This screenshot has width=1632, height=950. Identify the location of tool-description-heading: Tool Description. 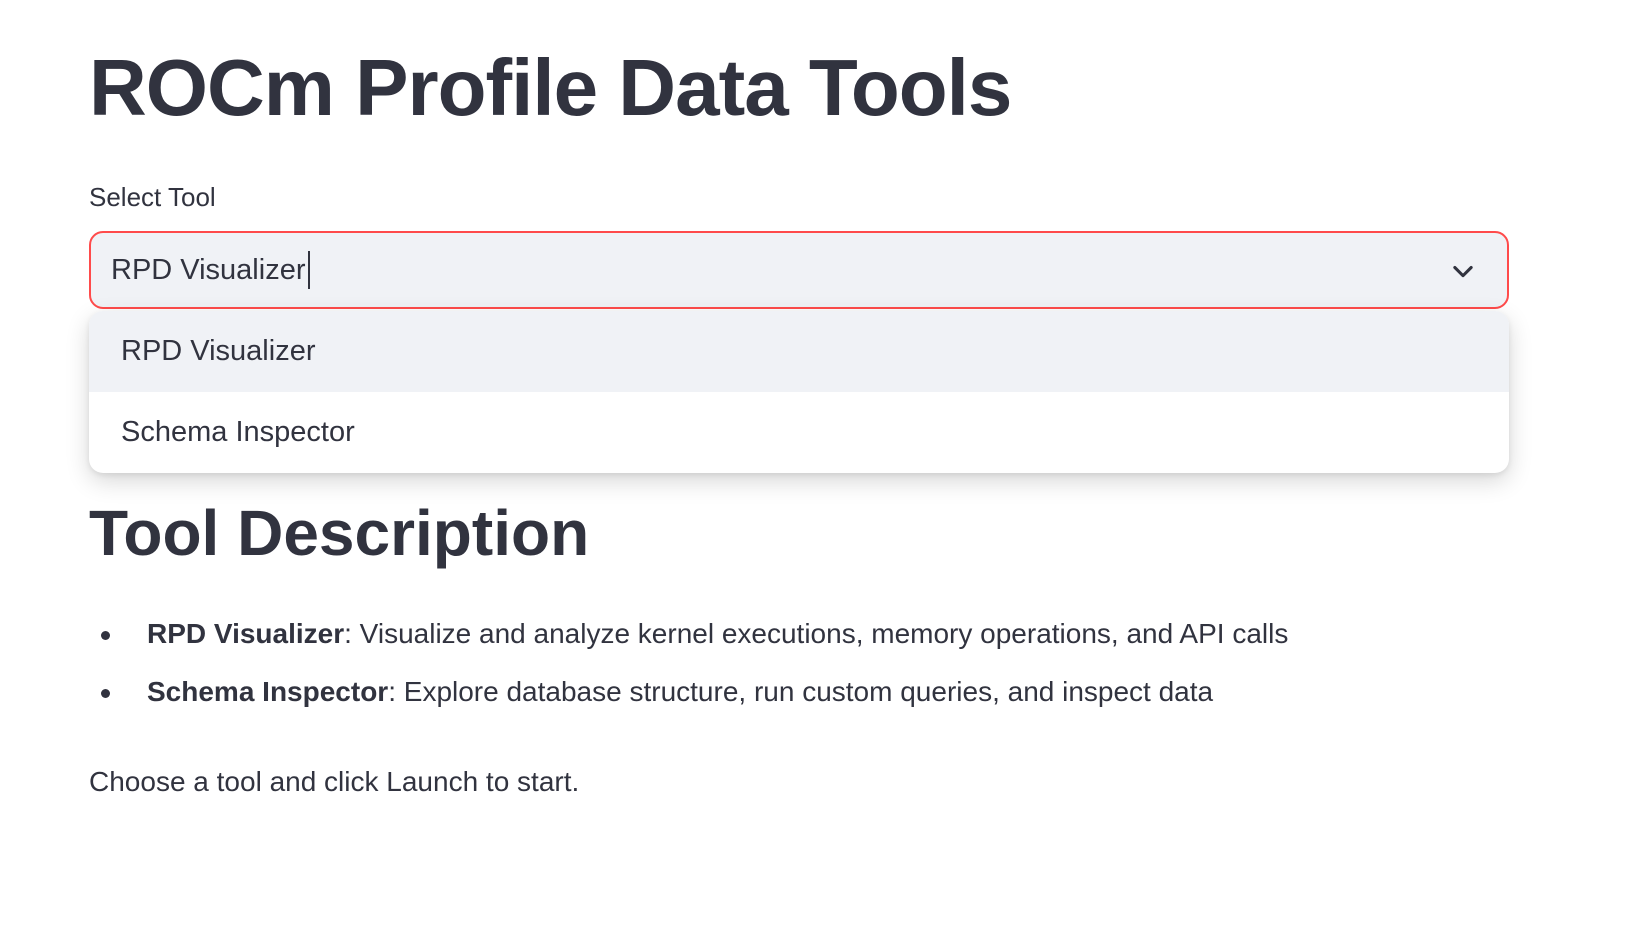
(339, 533).